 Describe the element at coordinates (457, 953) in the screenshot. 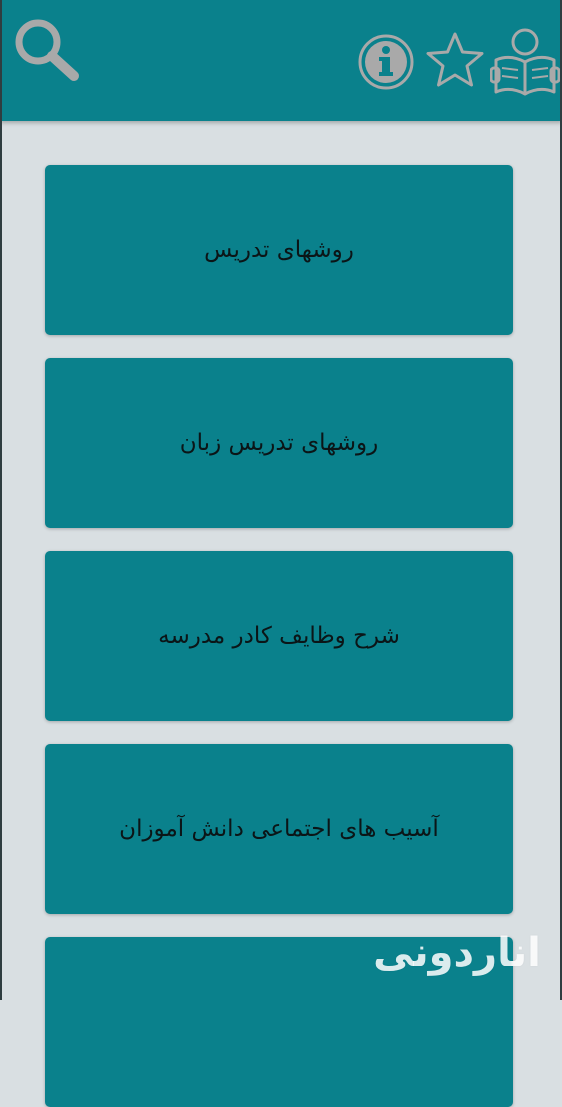

I see `watermark-logo: اناردونی` at that location.